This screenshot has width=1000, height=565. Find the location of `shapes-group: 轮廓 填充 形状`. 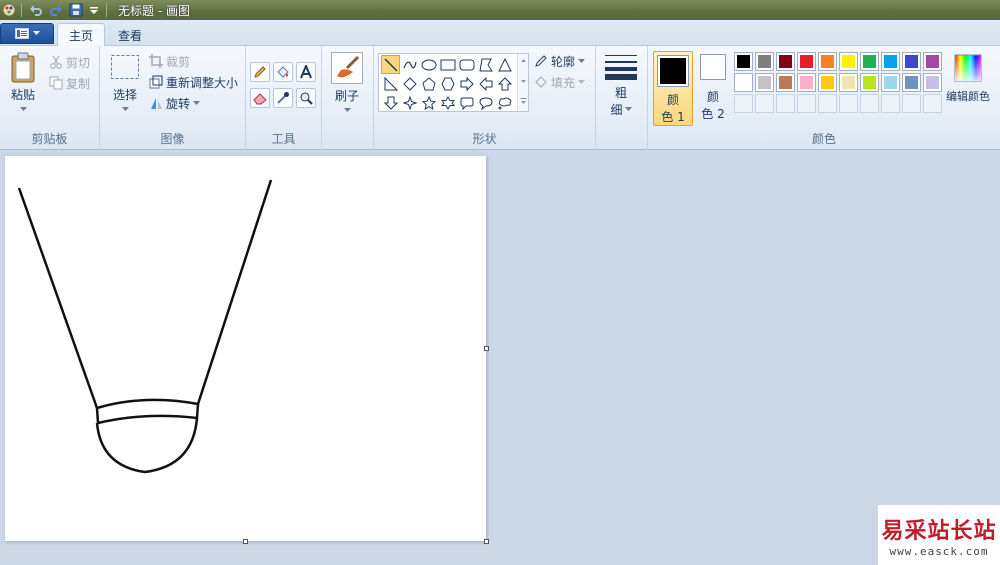

shapes-group: 轮廓 填充 形状 is located at coordinates (485, 98).